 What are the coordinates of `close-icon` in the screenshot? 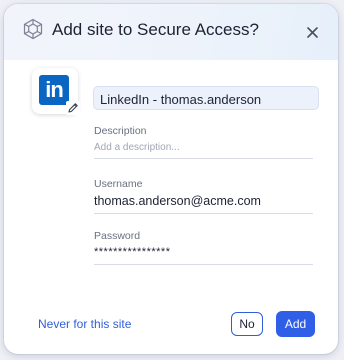 It's located at (312, 32).